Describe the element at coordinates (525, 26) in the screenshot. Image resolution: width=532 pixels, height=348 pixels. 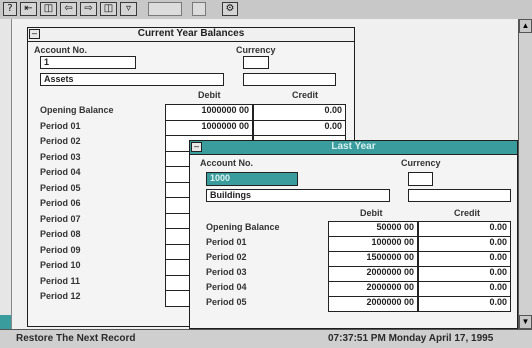
I see `scroll-up-arrow-icon: ▲` at that location.